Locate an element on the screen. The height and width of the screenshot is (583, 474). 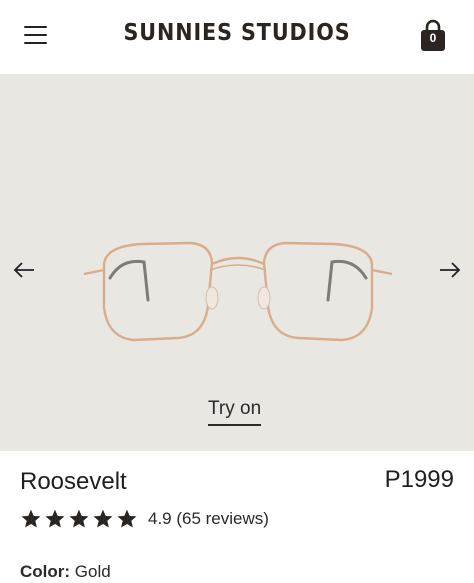
try-on-button: Try on is located at coordinates (235, 412).